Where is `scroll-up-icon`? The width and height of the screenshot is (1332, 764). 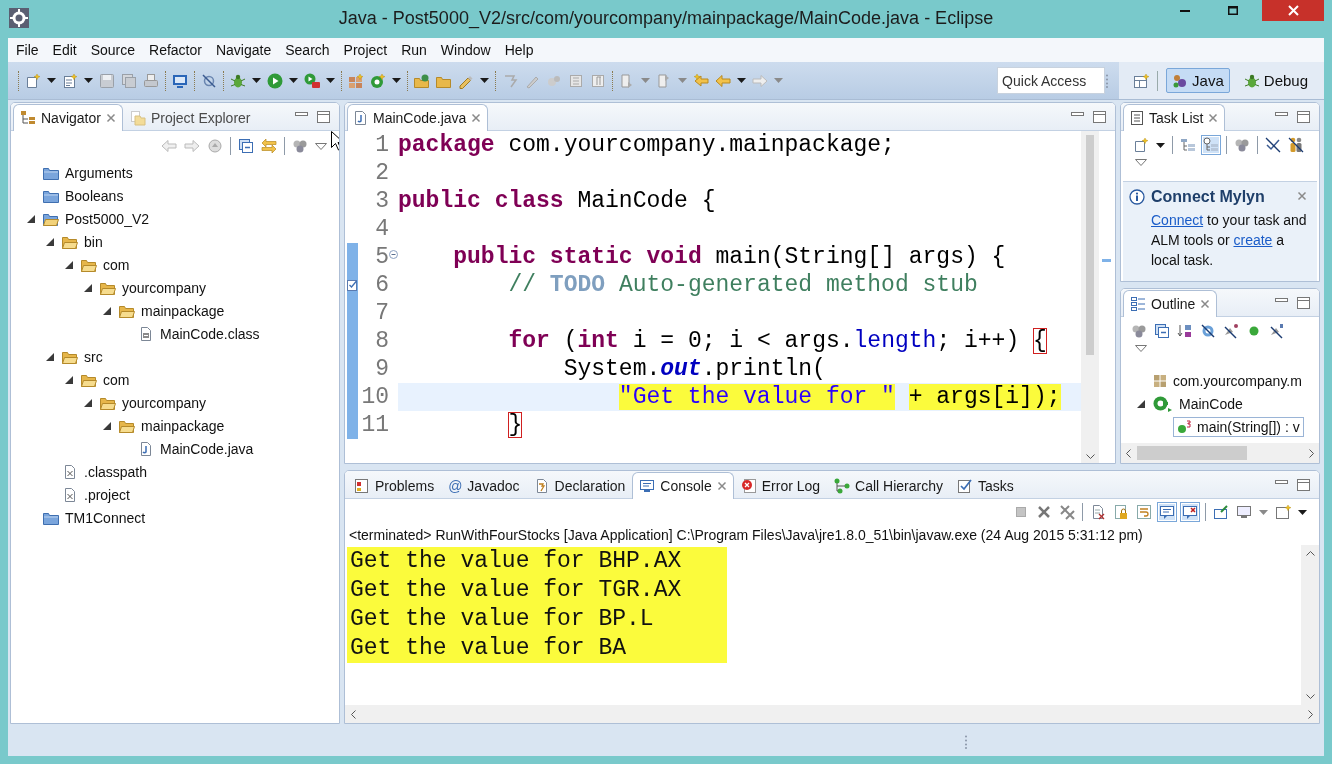
scroll-up-icon is located at coordinates (1310, 553).